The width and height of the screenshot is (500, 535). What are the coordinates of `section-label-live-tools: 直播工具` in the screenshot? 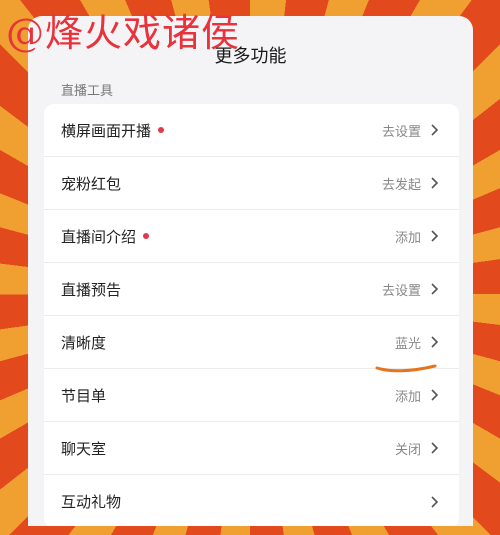 It's located at (87, 91).